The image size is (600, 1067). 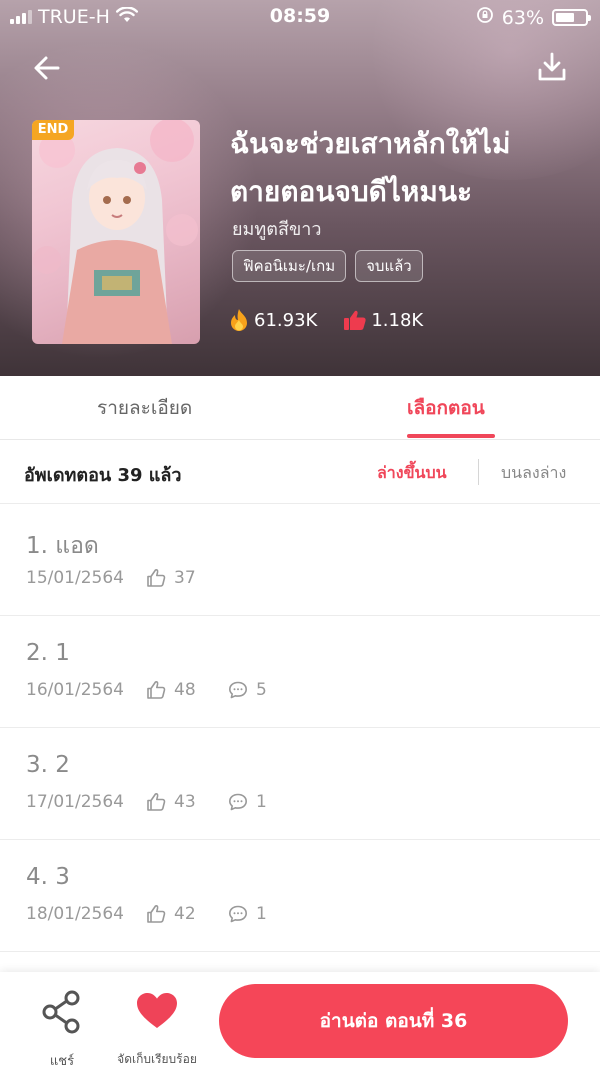 What do you see at coordinates (325, 320) in the screenshot?
I see `book-stats: 61.93K 1.18K` at bounding box center [325, 320].